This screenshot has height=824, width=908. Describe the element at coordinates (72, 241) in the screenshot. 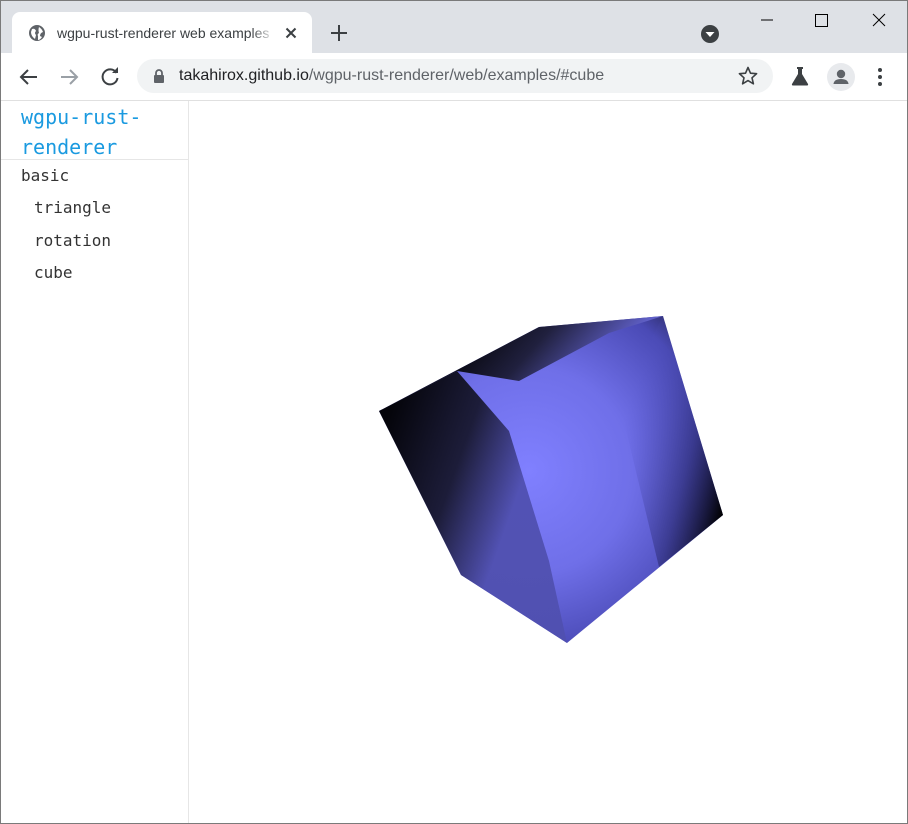

I see `sidebar-item-rotation: rotation` at that location.